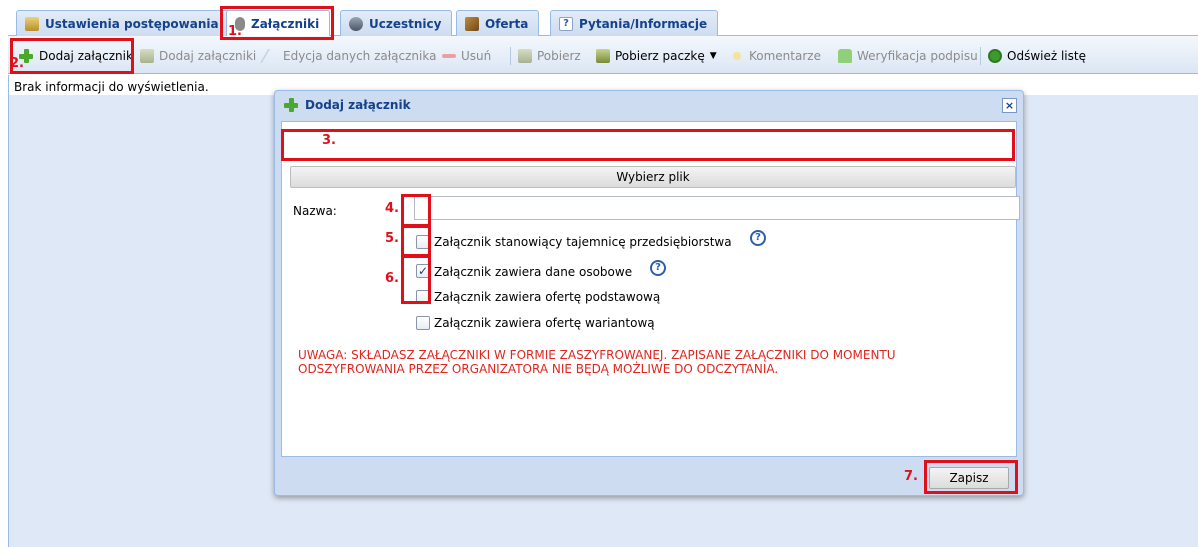  What do you see at coordinates (845, 56) in the screenshot?
I see `lock-icon` at bounding box center [845, 56].